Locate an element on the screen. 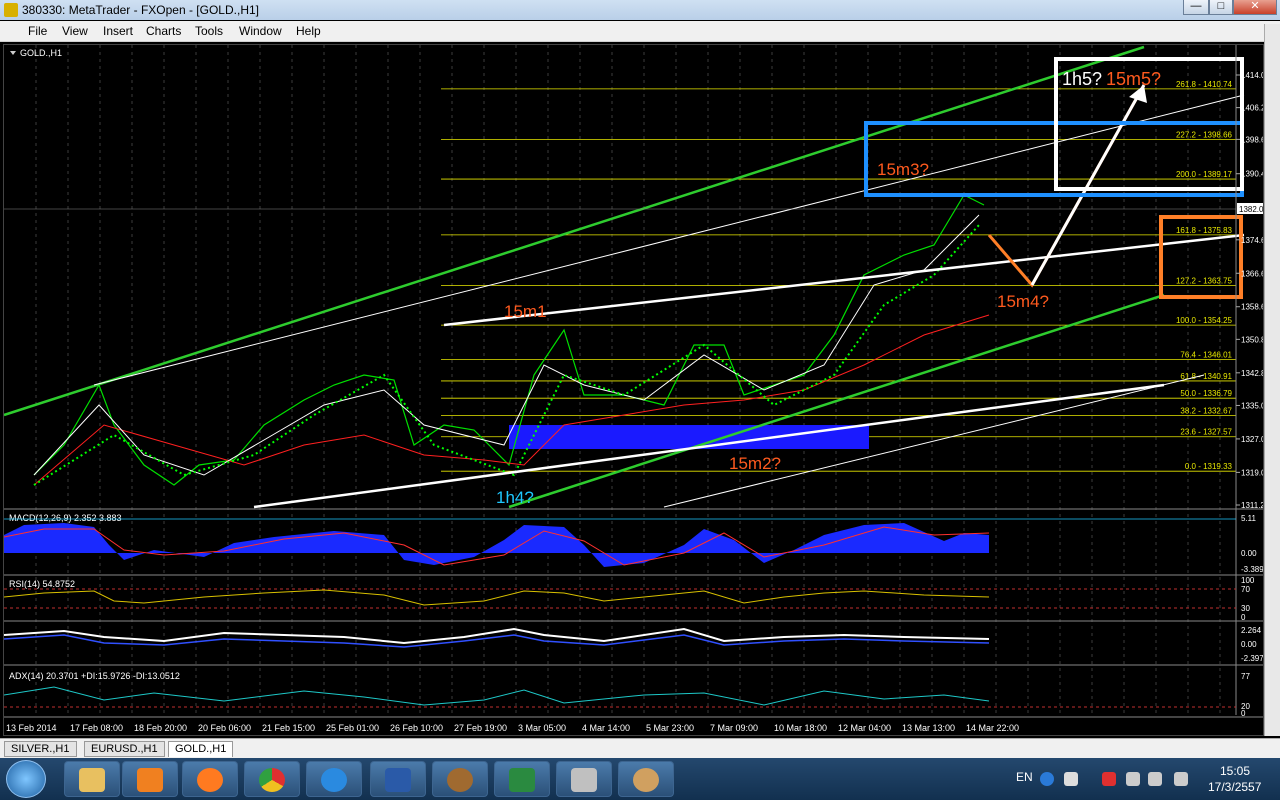 The image size is (1280, 800). macd-scale-bottom: -3.389 is located at coordinates (1252, 569).